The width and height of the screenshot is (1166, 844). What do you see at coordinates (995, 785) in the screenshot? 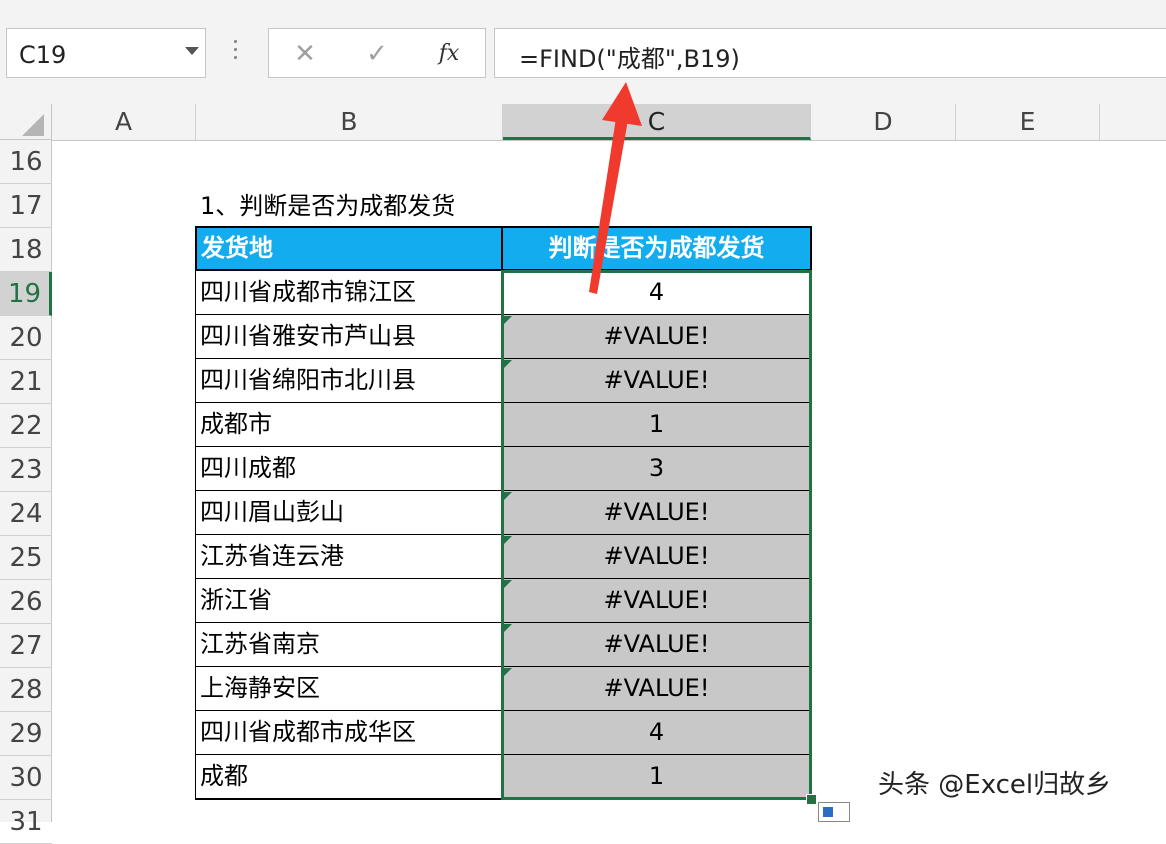
I see `watermark: 头条 @Excel归故乡` at bounding box center [995, 785].